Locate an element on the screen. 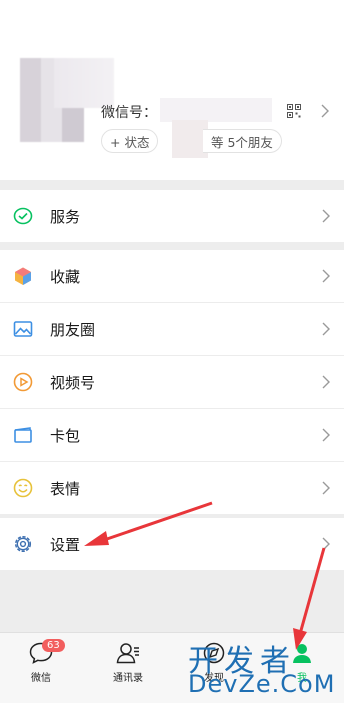 The width and height of the screenshot is (344, 703). tab-chats: 63 微信 is located at coordinates (41, 661).